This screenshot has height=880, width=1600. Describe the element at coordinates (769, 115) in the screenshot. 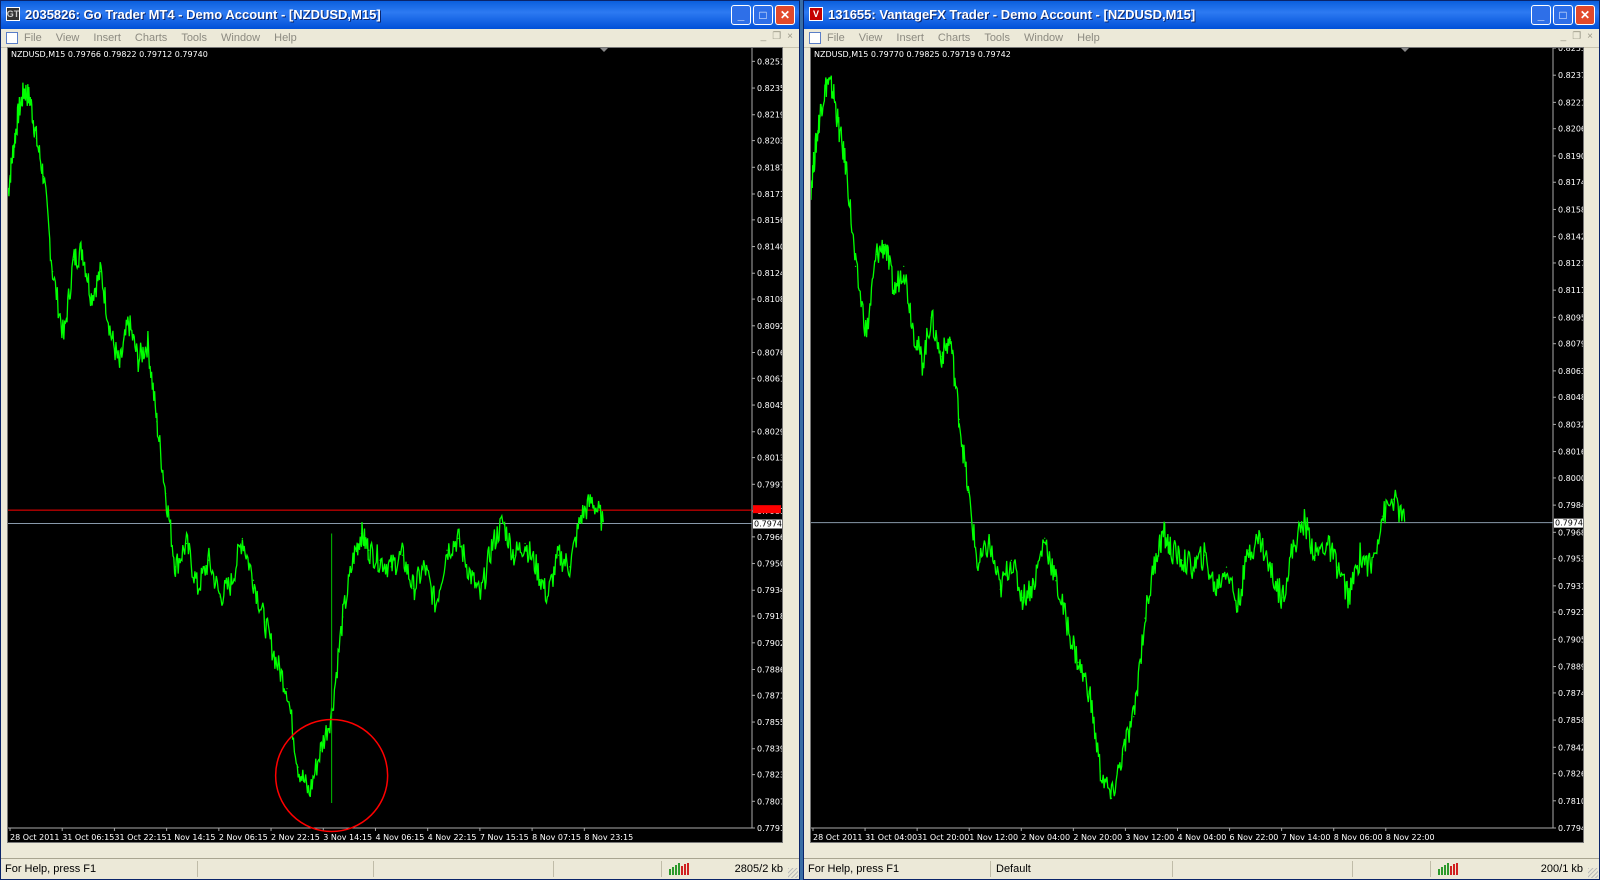

I see `y-tick-label: 0.82190` at that location.